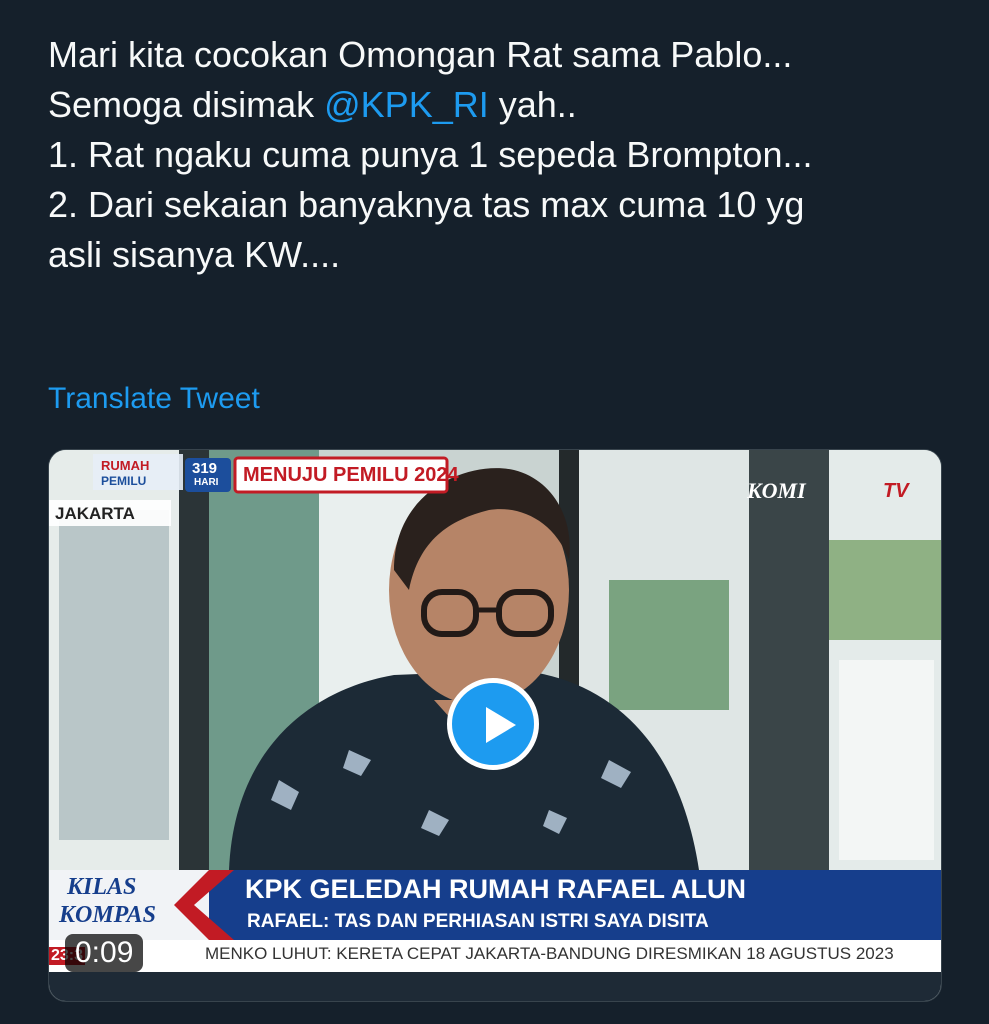 This screenshot has width=989, height=1024. Describe the element at coordinates (107, 915) in the screenshot. I see `segment-label-bottom: KOMPAS` at that location.